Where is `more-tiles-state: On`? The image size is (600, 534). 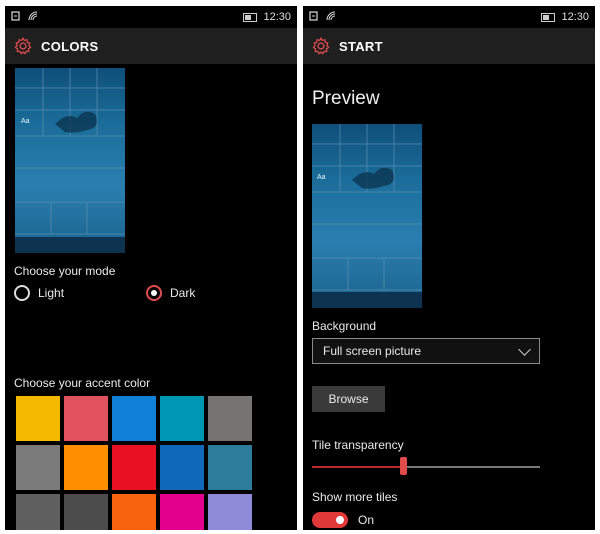 more-tiles-state: On is located at coordinates (366, 520).